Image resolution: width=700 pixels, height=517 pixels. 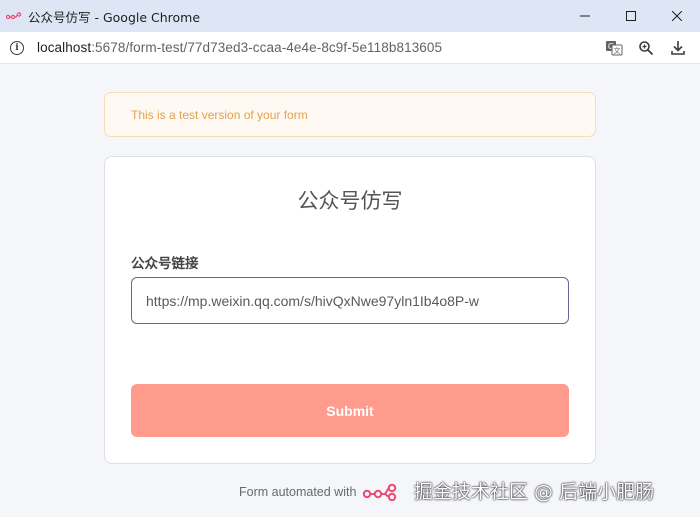 I want to click on footer: Form automated with, so click(x=322, y=492).